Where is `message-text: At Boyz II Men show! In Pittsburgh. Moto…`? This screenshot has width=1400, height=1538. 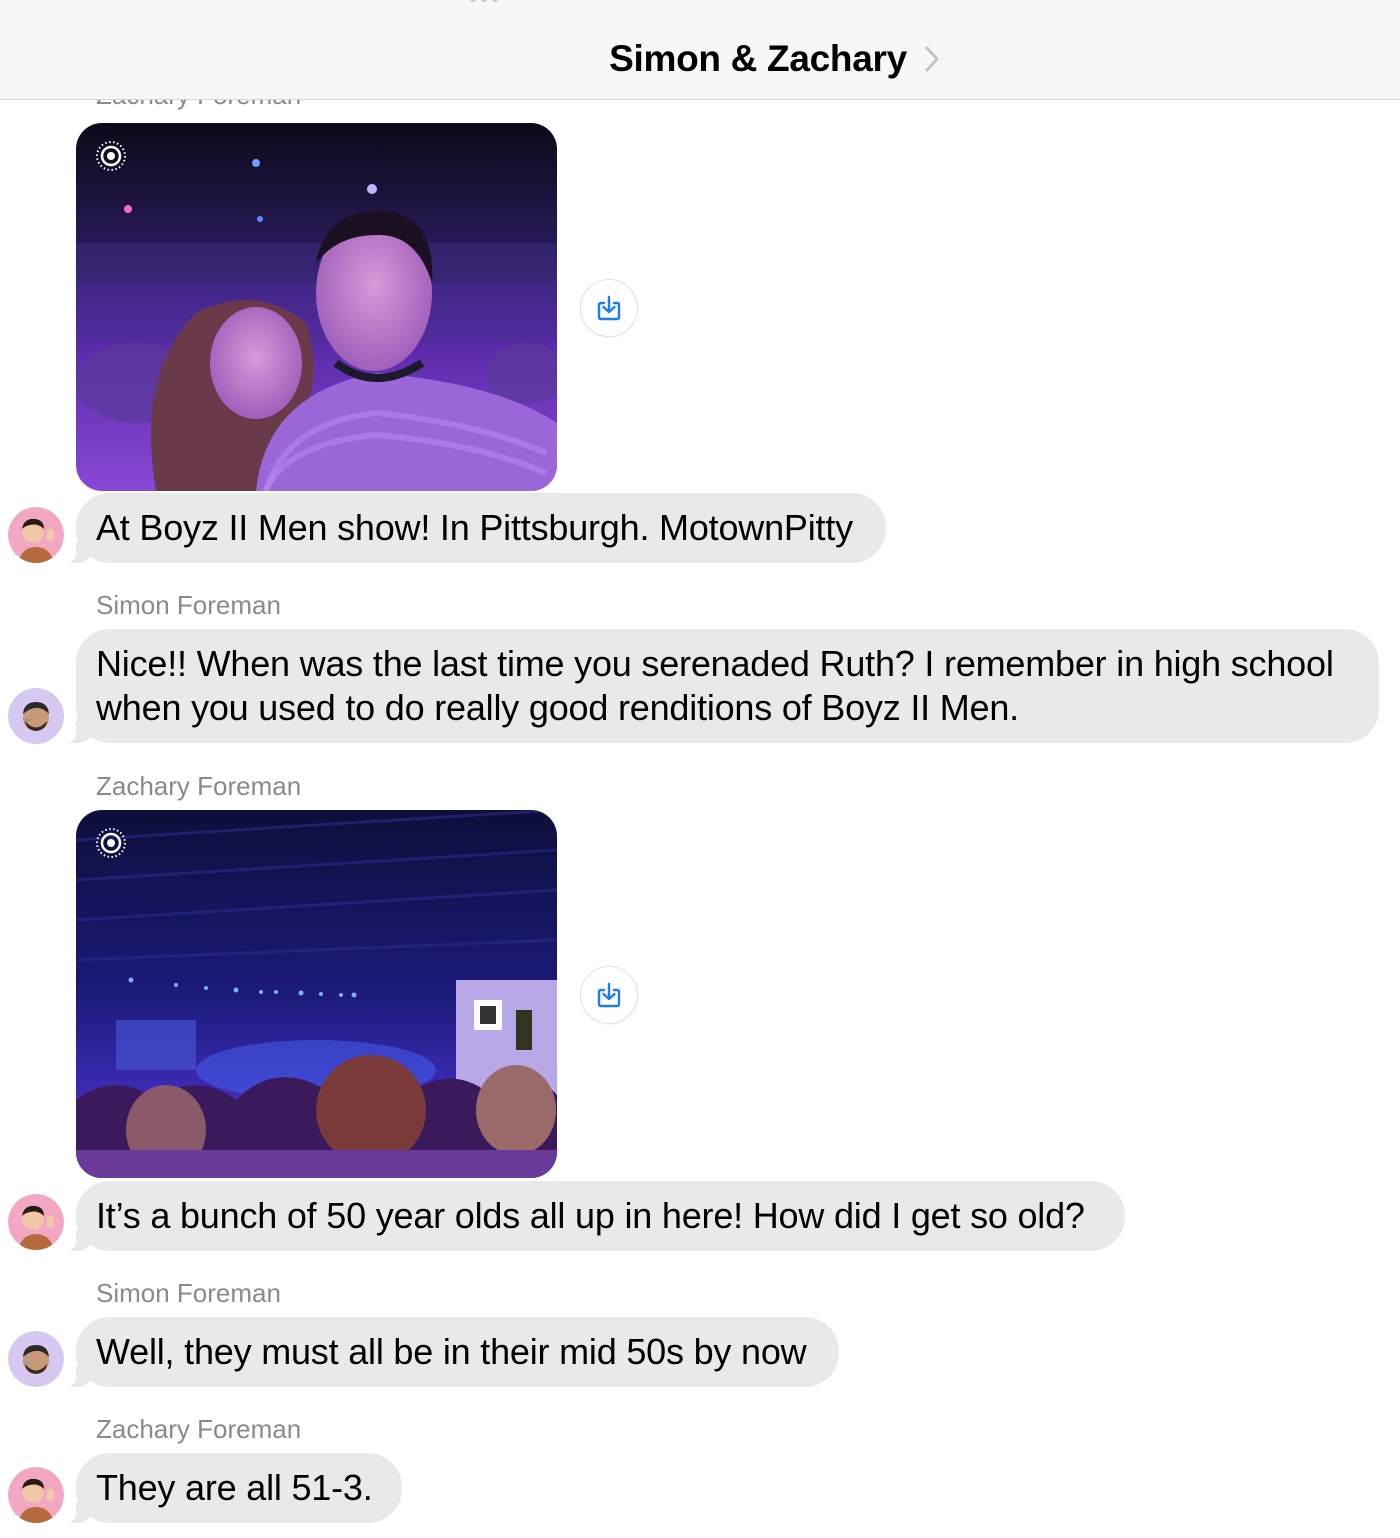
message-text: At Boyz II Men show! In Pittsburgh. Moto… is located at coordinates (474, 527).